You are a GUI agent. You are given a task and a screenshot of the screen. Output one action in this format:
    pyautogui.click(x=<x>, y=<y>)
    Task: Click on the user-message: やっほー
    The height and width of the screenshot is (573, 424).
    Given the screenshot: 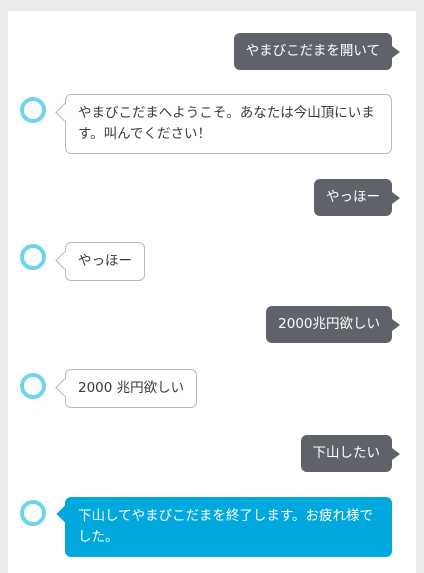 What is the action you would take?
    pyautogui.click(x=357, y=197)
    